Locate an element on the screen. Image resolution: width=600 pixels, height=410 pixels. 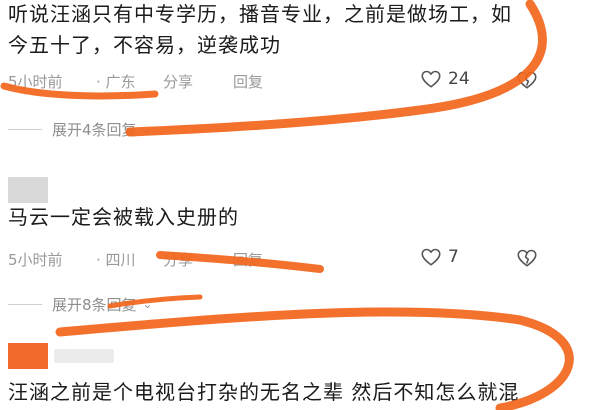
expand-replies-label: 展开8条回复 is located at coordinates (94, 304).